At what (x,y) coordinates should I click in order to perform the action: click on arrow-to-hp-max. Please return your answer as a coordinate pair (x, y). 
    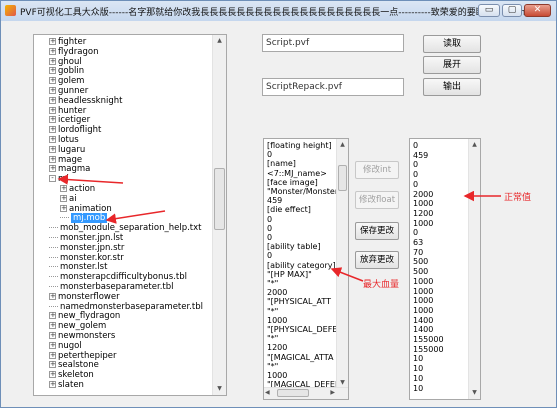
    Looking at the image, I should click on (347, 274).